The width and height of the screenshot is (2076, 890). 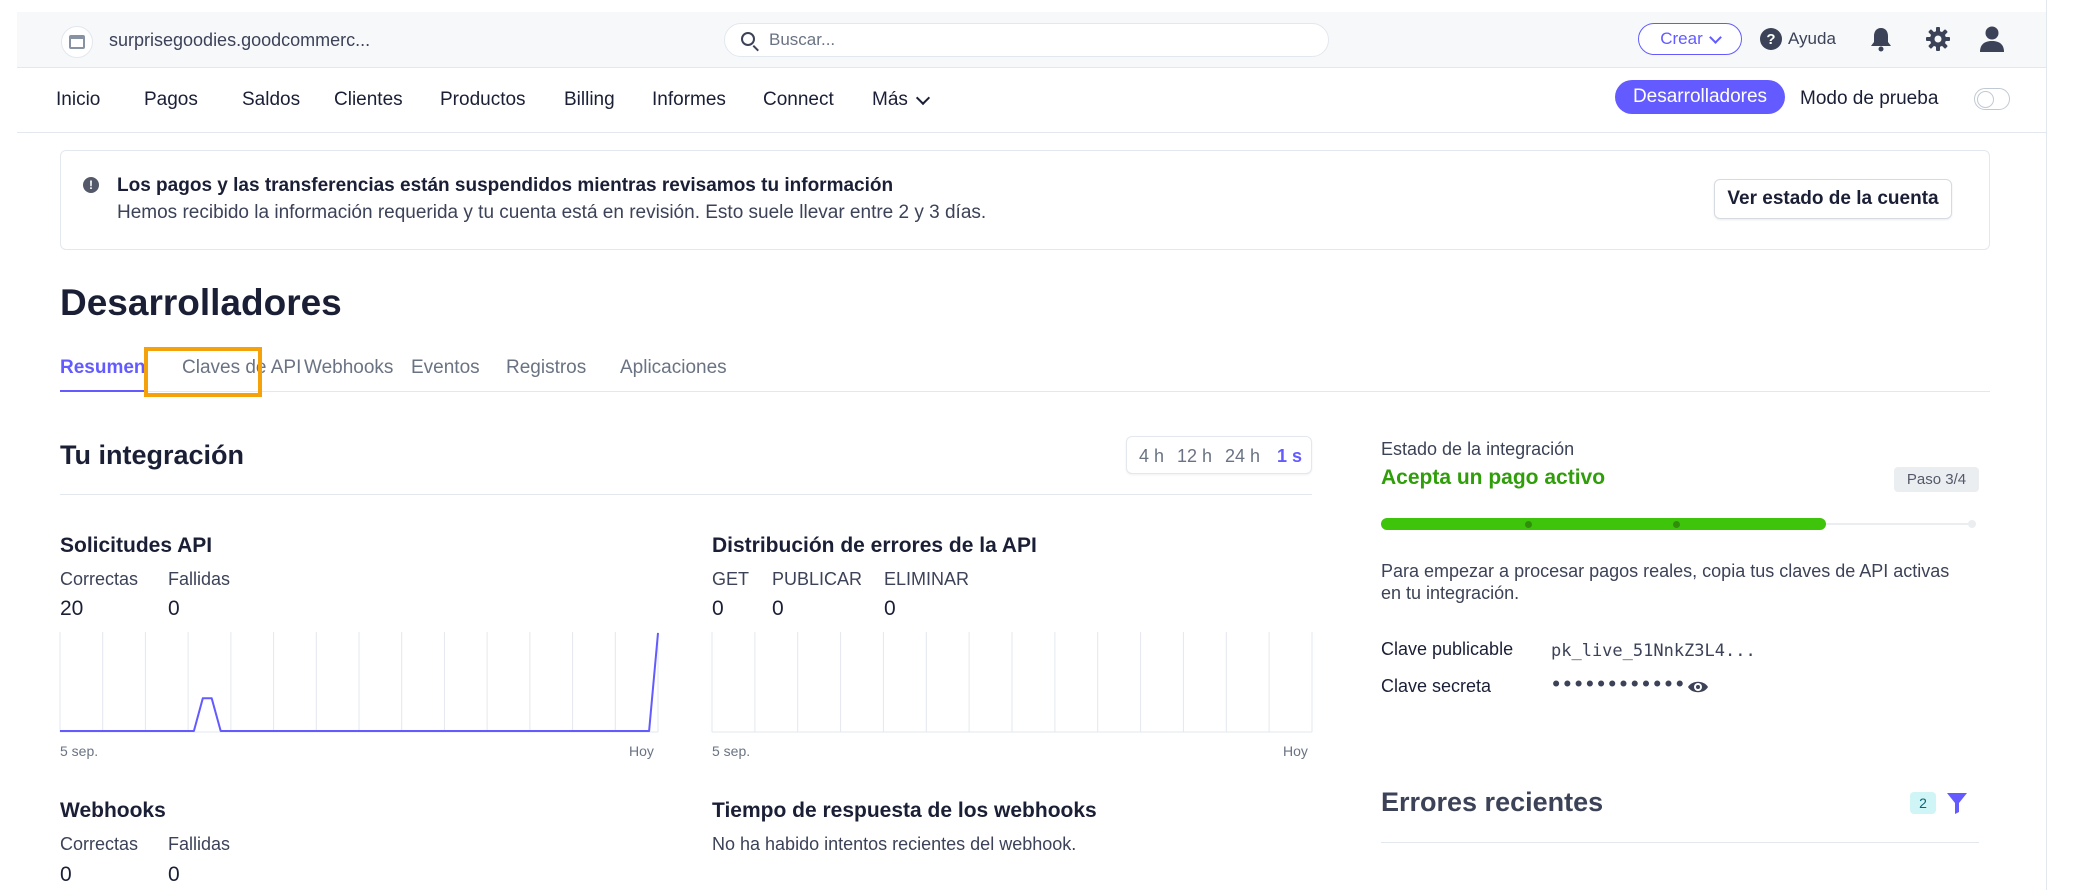 What do you see at coordinates (904, 810) in the screenshot?
I see `webhook-response-title: Tiempo de respuesta de los webhooks` at bounding box center [904, 810].